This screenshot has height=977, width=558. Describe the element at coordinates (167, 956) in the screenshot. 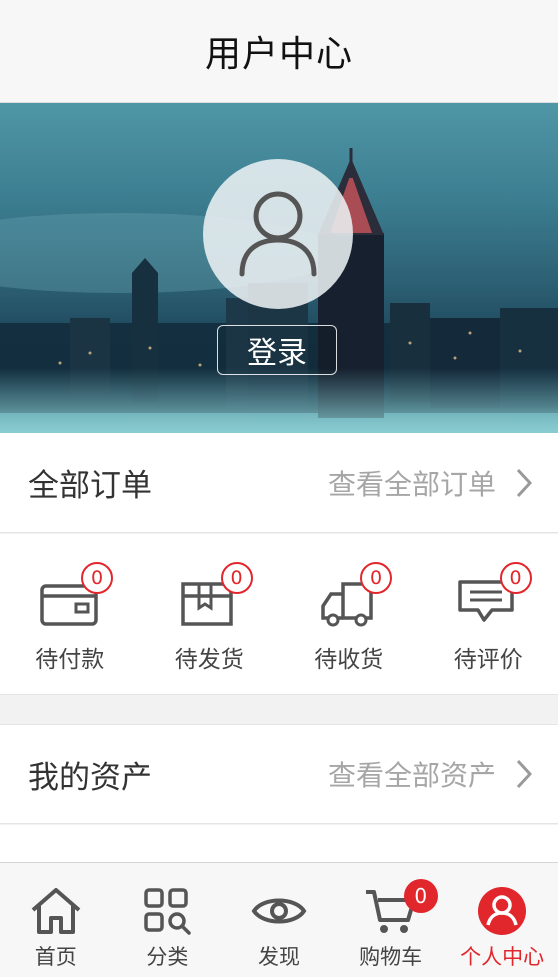

I see `tab-label: 分类` at that location.